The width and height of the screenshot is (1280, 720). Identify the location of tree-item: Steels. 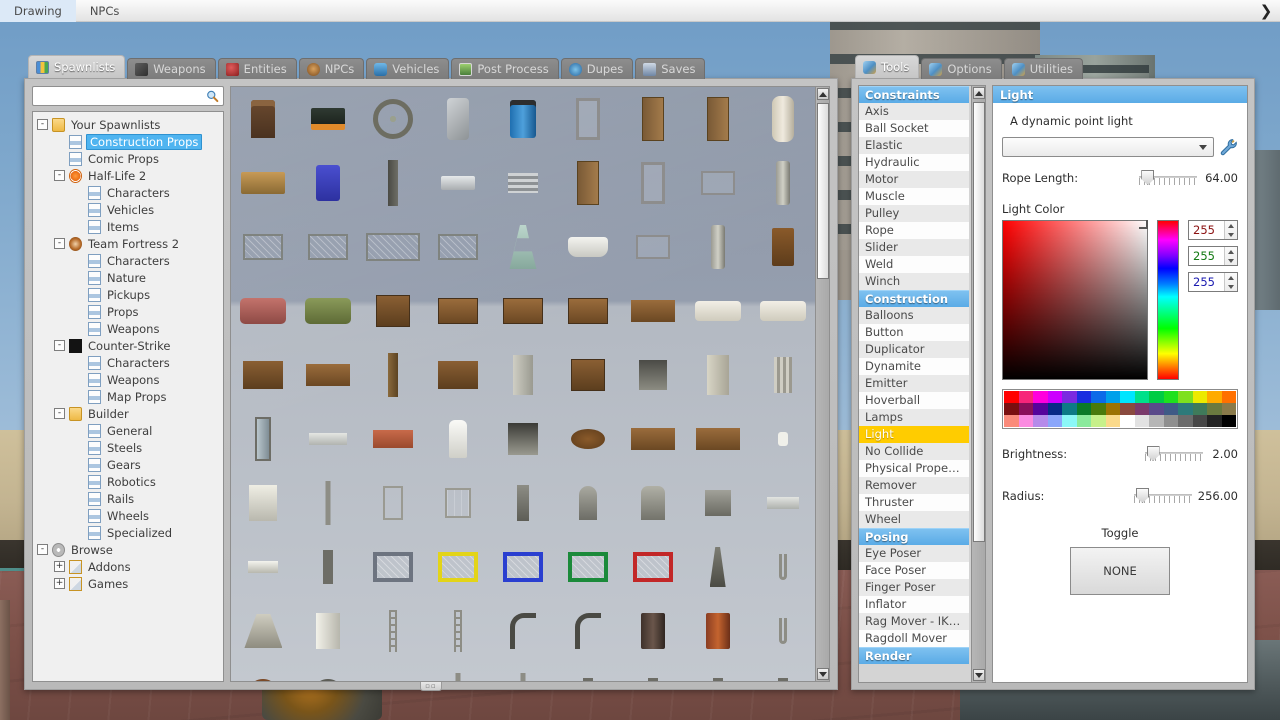
(129, 447).